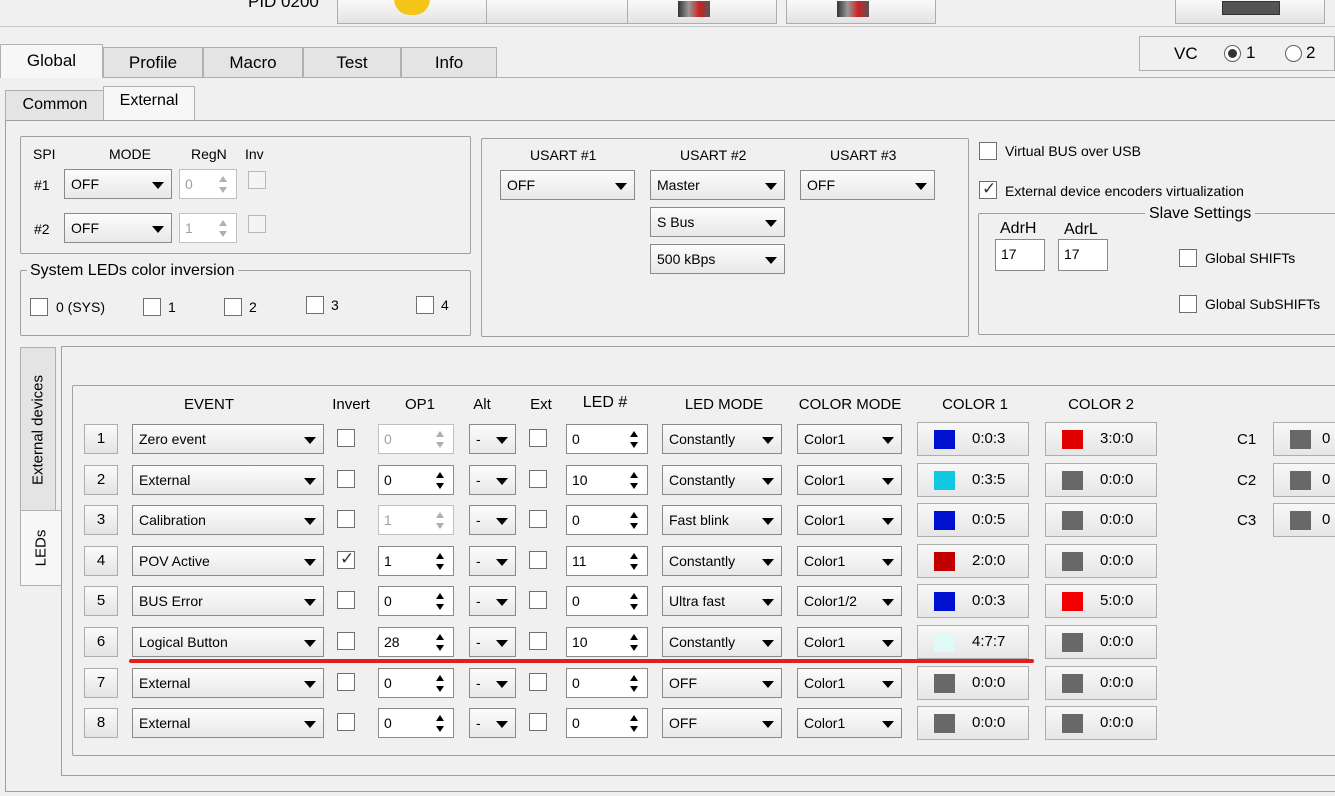  Describe the element at coordinates (152, 307) in the screenshot. I see `sysled-1-checkbox` at that location.